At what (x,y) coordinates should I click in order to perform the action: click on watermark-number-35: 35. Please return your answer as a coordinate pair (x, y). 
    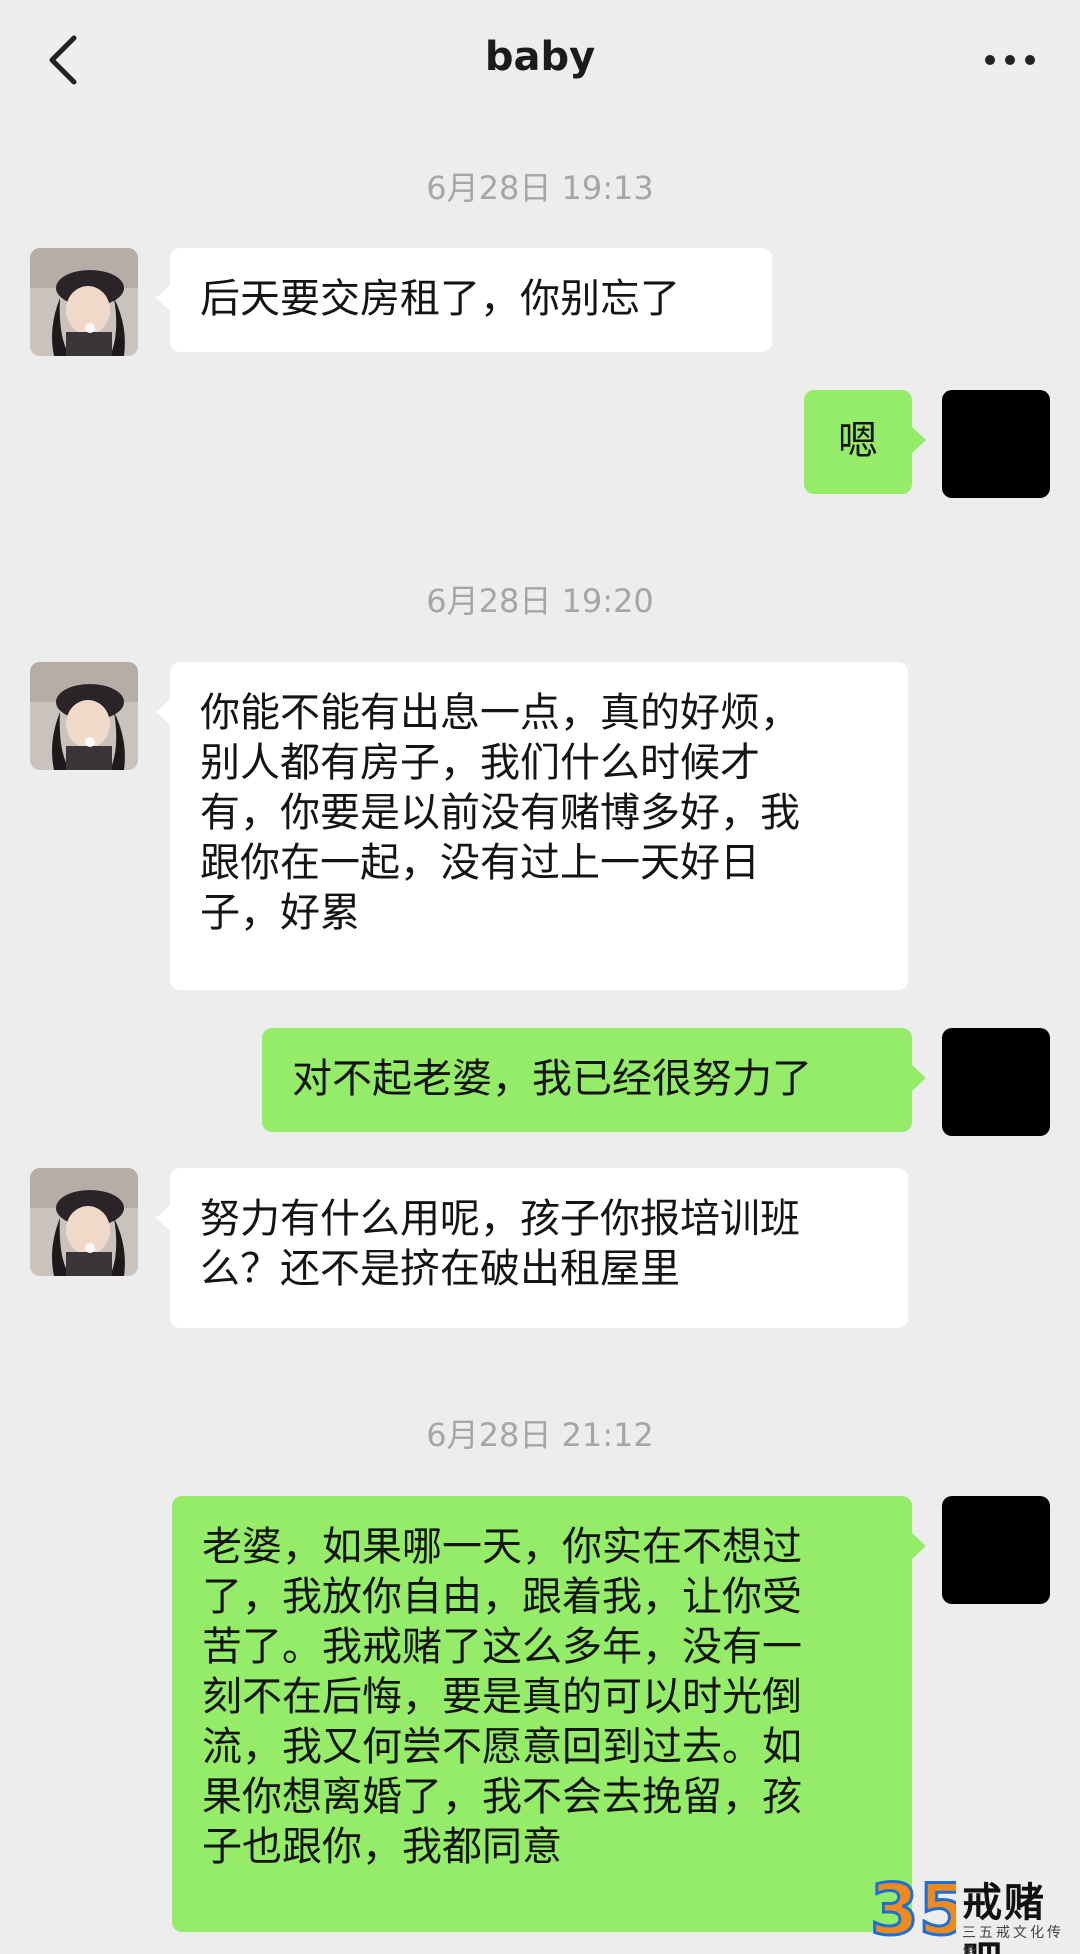
    Looking at the image, I should click on (913, 1908).